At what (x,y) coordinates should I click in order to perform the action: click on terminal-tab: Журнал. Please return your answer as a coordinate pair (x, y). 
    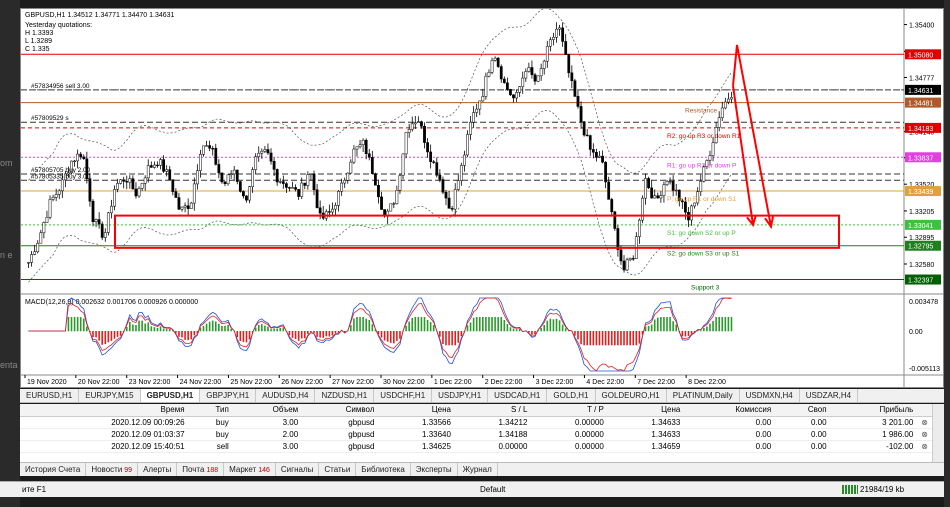
    Looking at the image, I should click on (478, 469).